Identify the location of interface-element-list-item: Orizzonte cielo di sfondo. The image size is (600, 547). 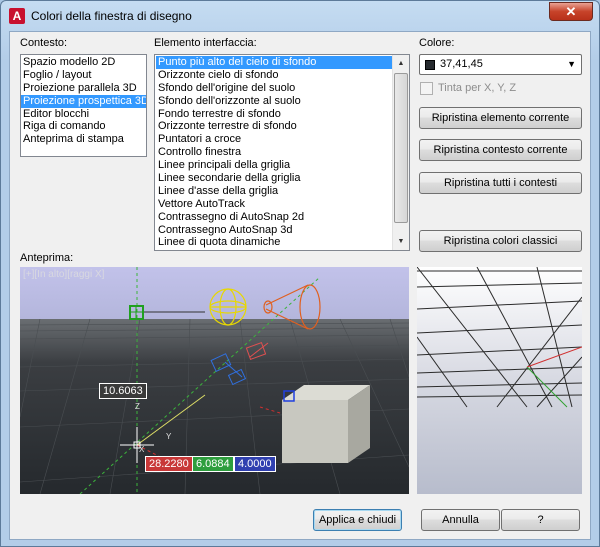
(274, 75).